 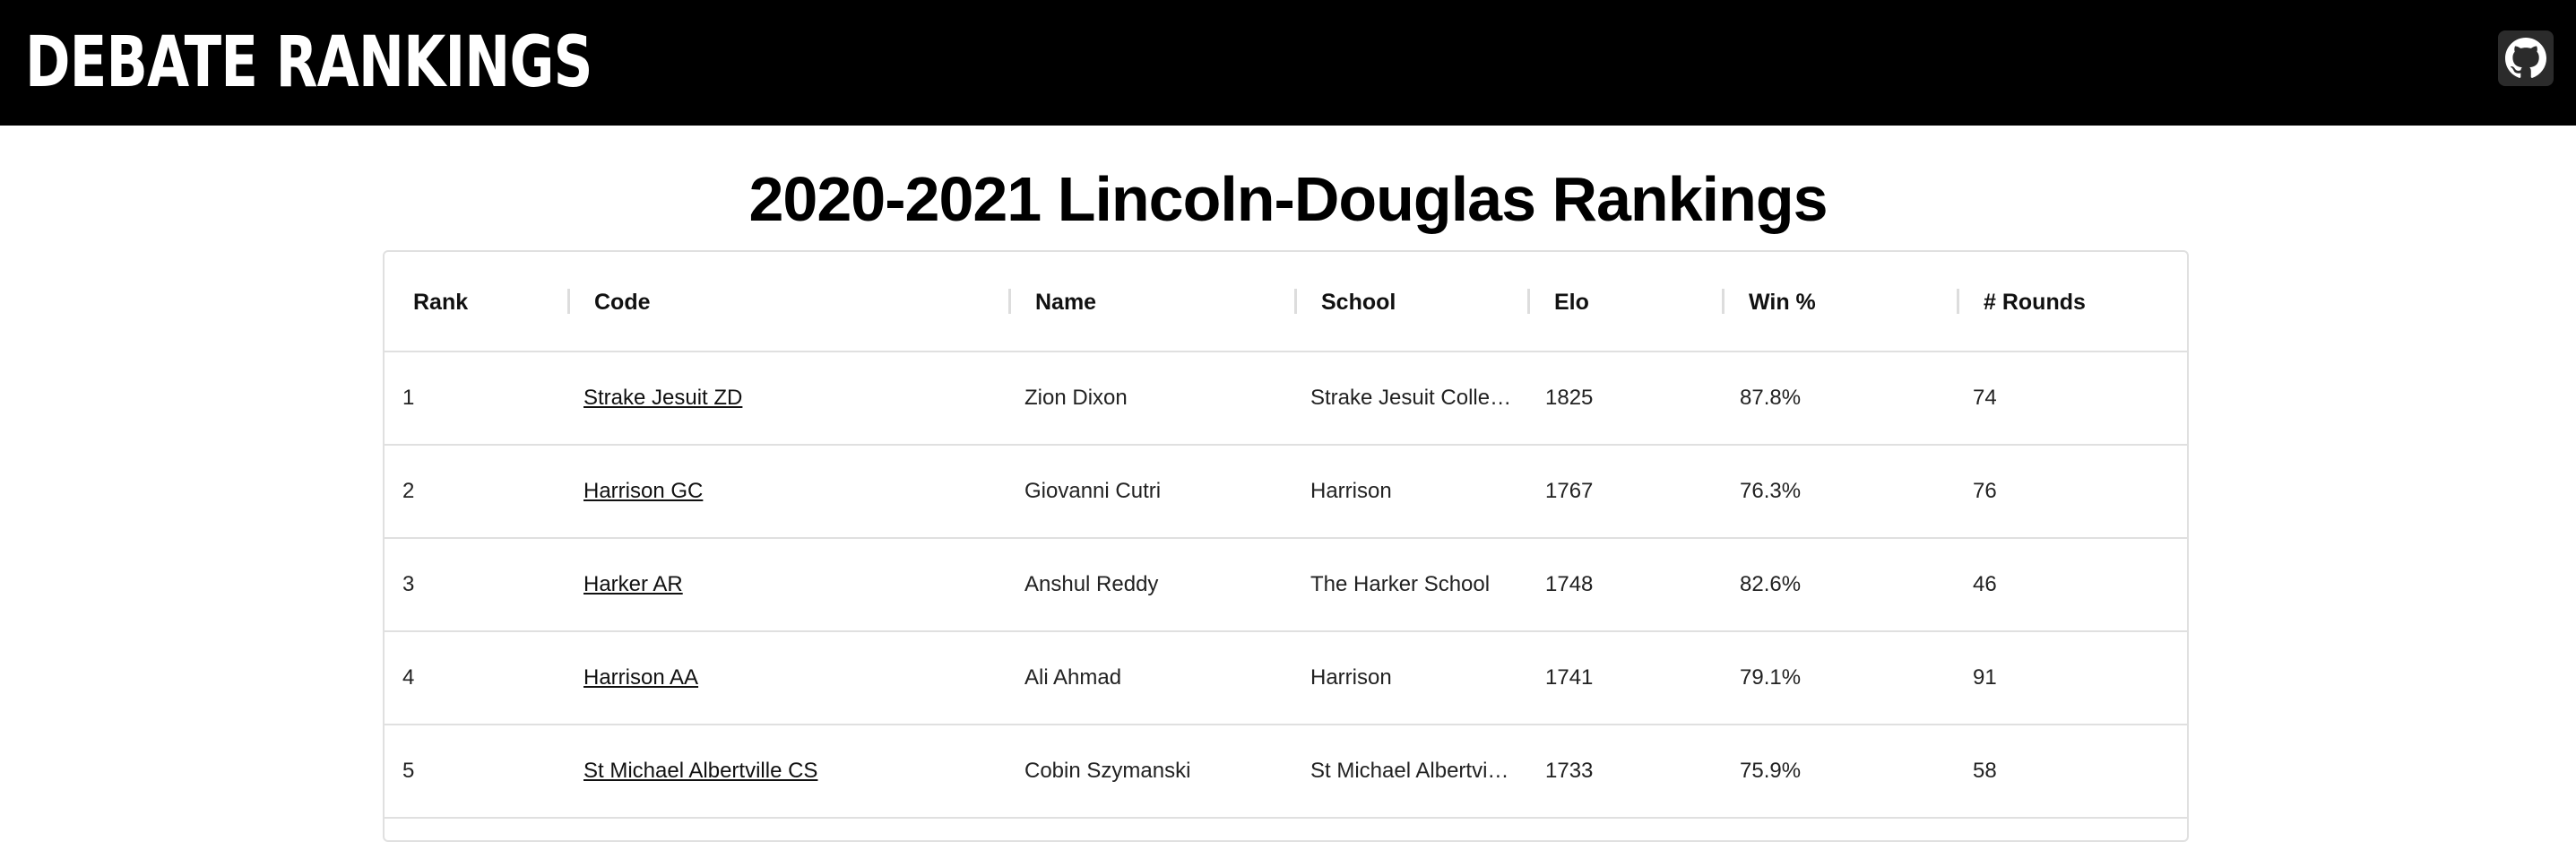 What do you see at coordinates (440, 302) in the screenshot?
I see `column-header-rank: Rank` at bounding box center [440, 302].